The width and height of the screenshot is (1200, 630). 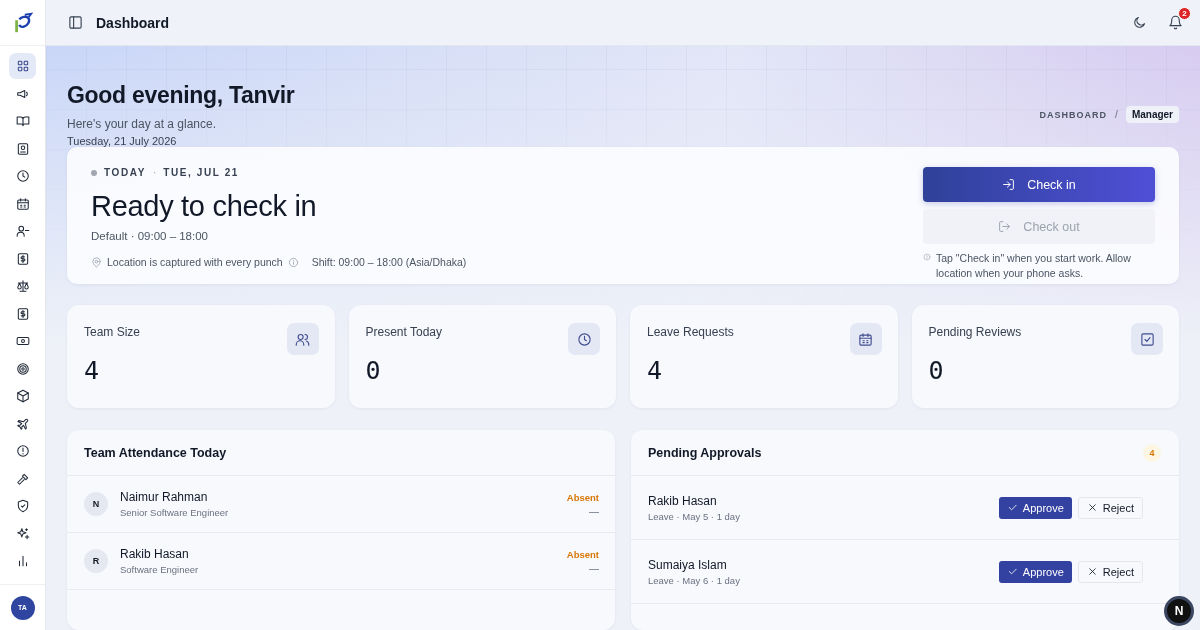 I want to click on panel-title: Pending Approvals, so click(x=705, y=452).